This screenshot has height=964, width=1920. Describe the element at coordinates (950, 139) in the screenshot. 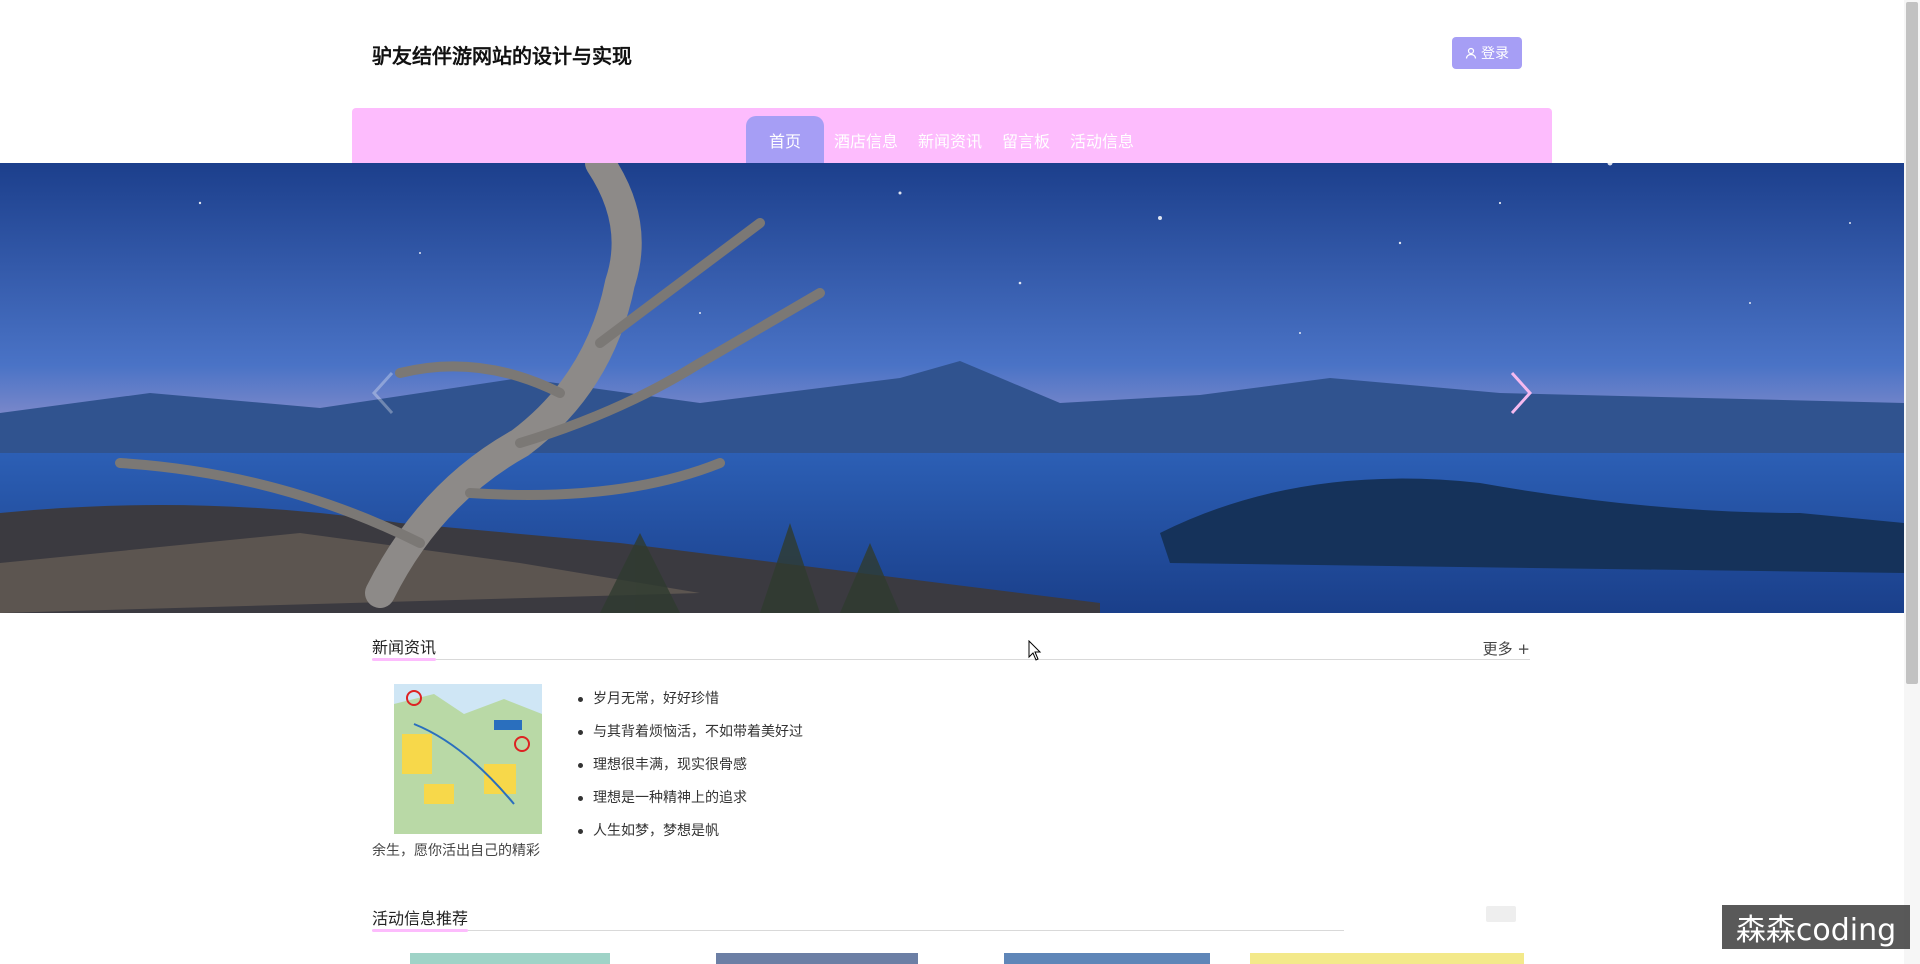

I see `nav-item-news: 新闻资讯` at that location.